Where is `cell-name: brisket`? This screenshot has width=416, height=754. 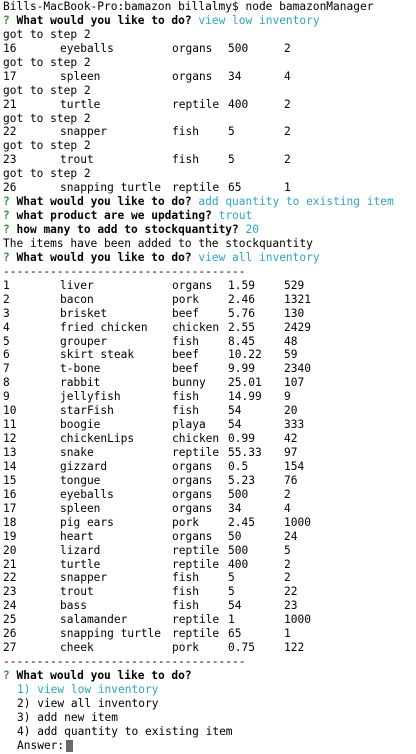 cell-name: brisket is located at coordinates (84, 313).